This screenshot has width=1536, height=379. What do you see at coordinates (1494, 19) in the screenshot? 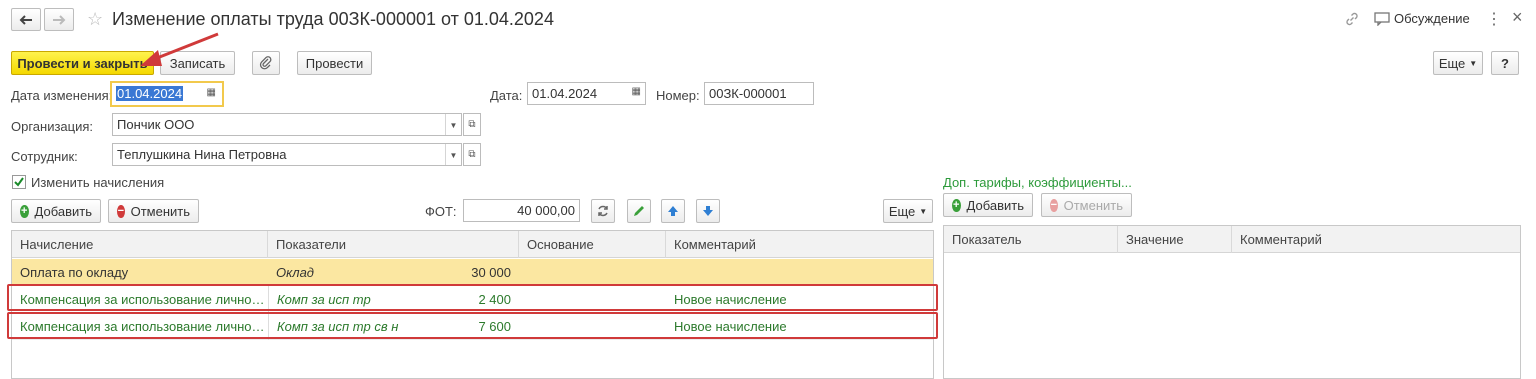
I see `window-menu-icon: ⋮` at bounding box center [1494, 19].